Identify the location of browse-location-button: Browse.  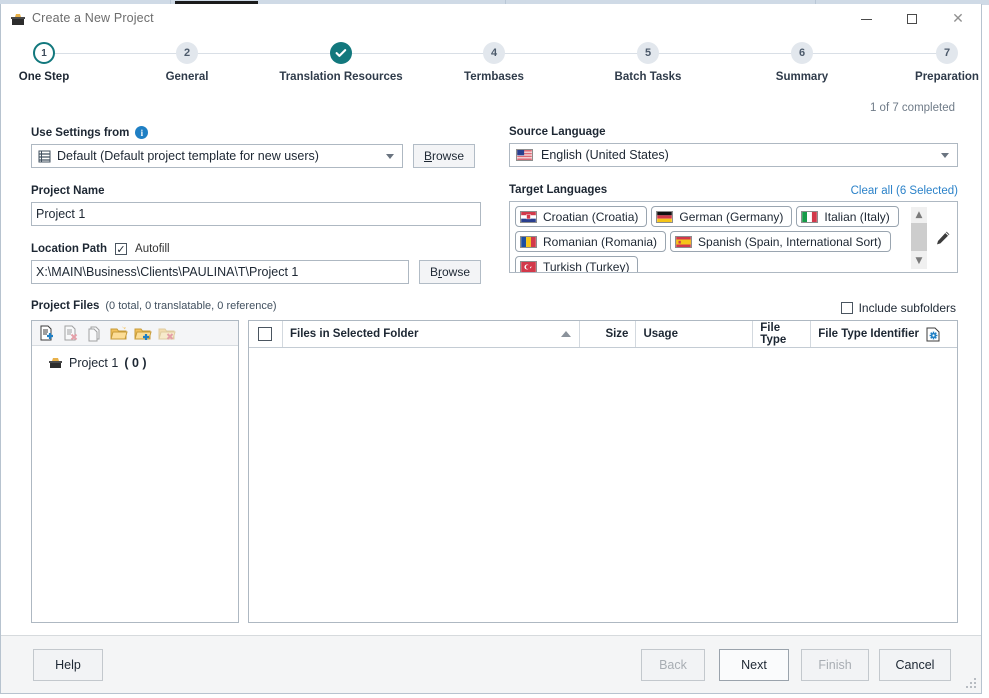
(450, 272).